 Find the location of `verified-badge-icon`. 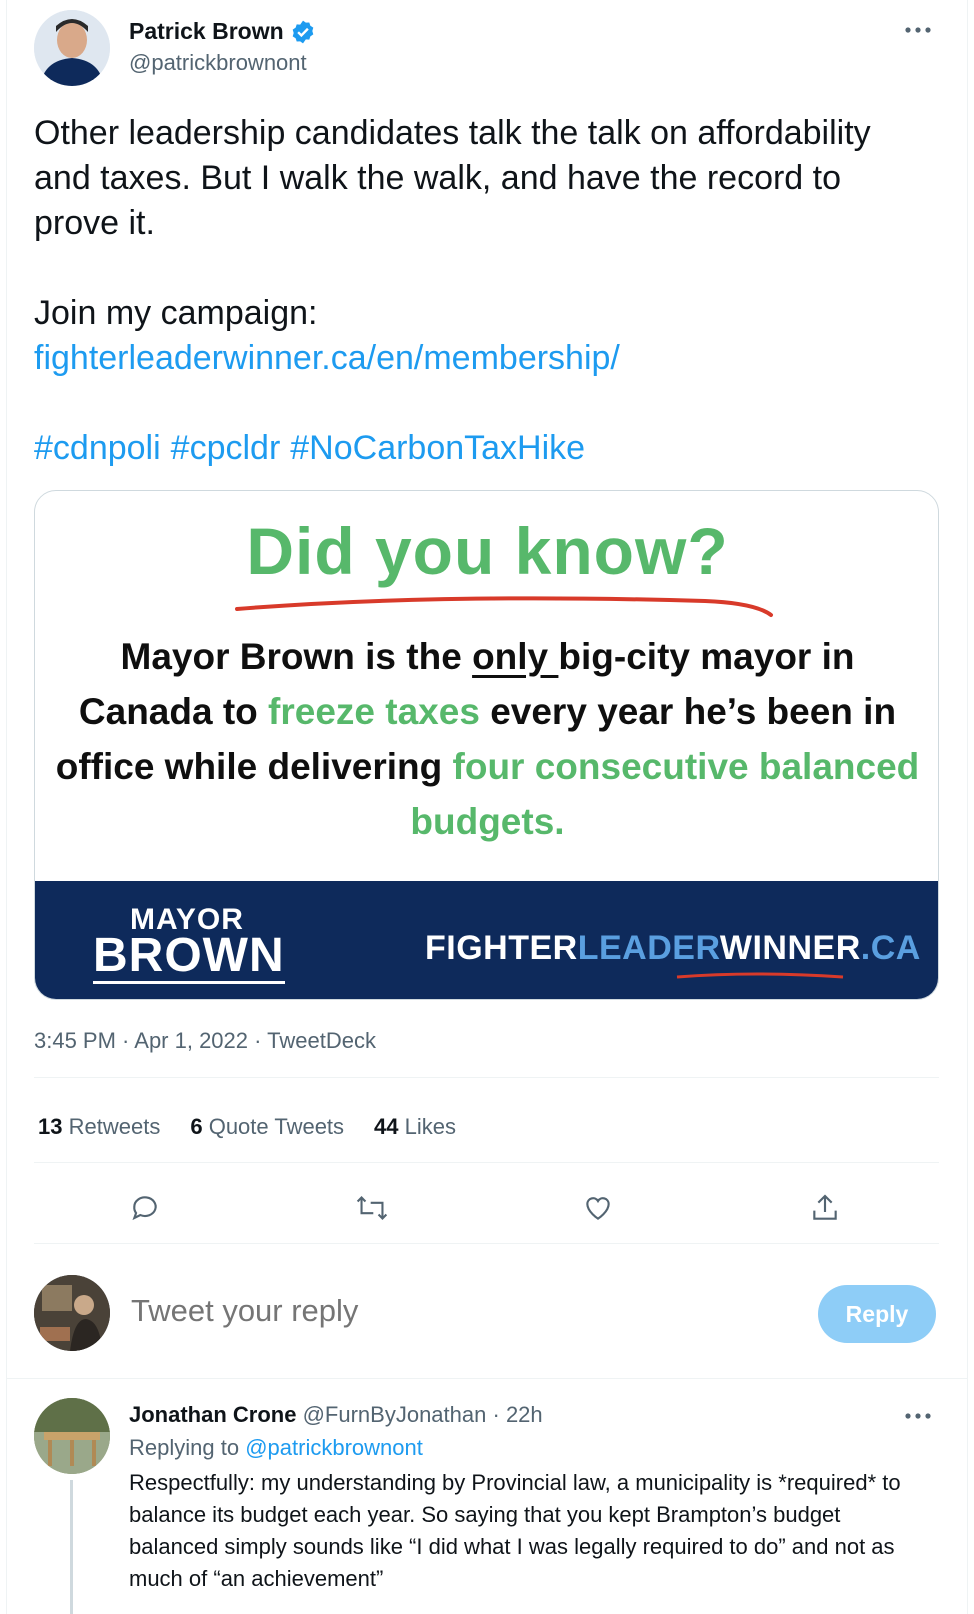

verified-badge-icon is located at coordinates (302, 31).